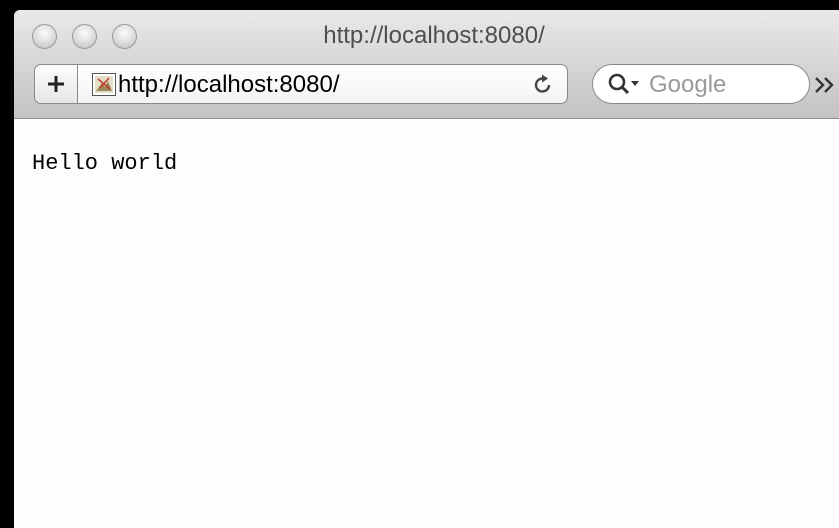  I want to click on close-window-button, so click(44, 36).